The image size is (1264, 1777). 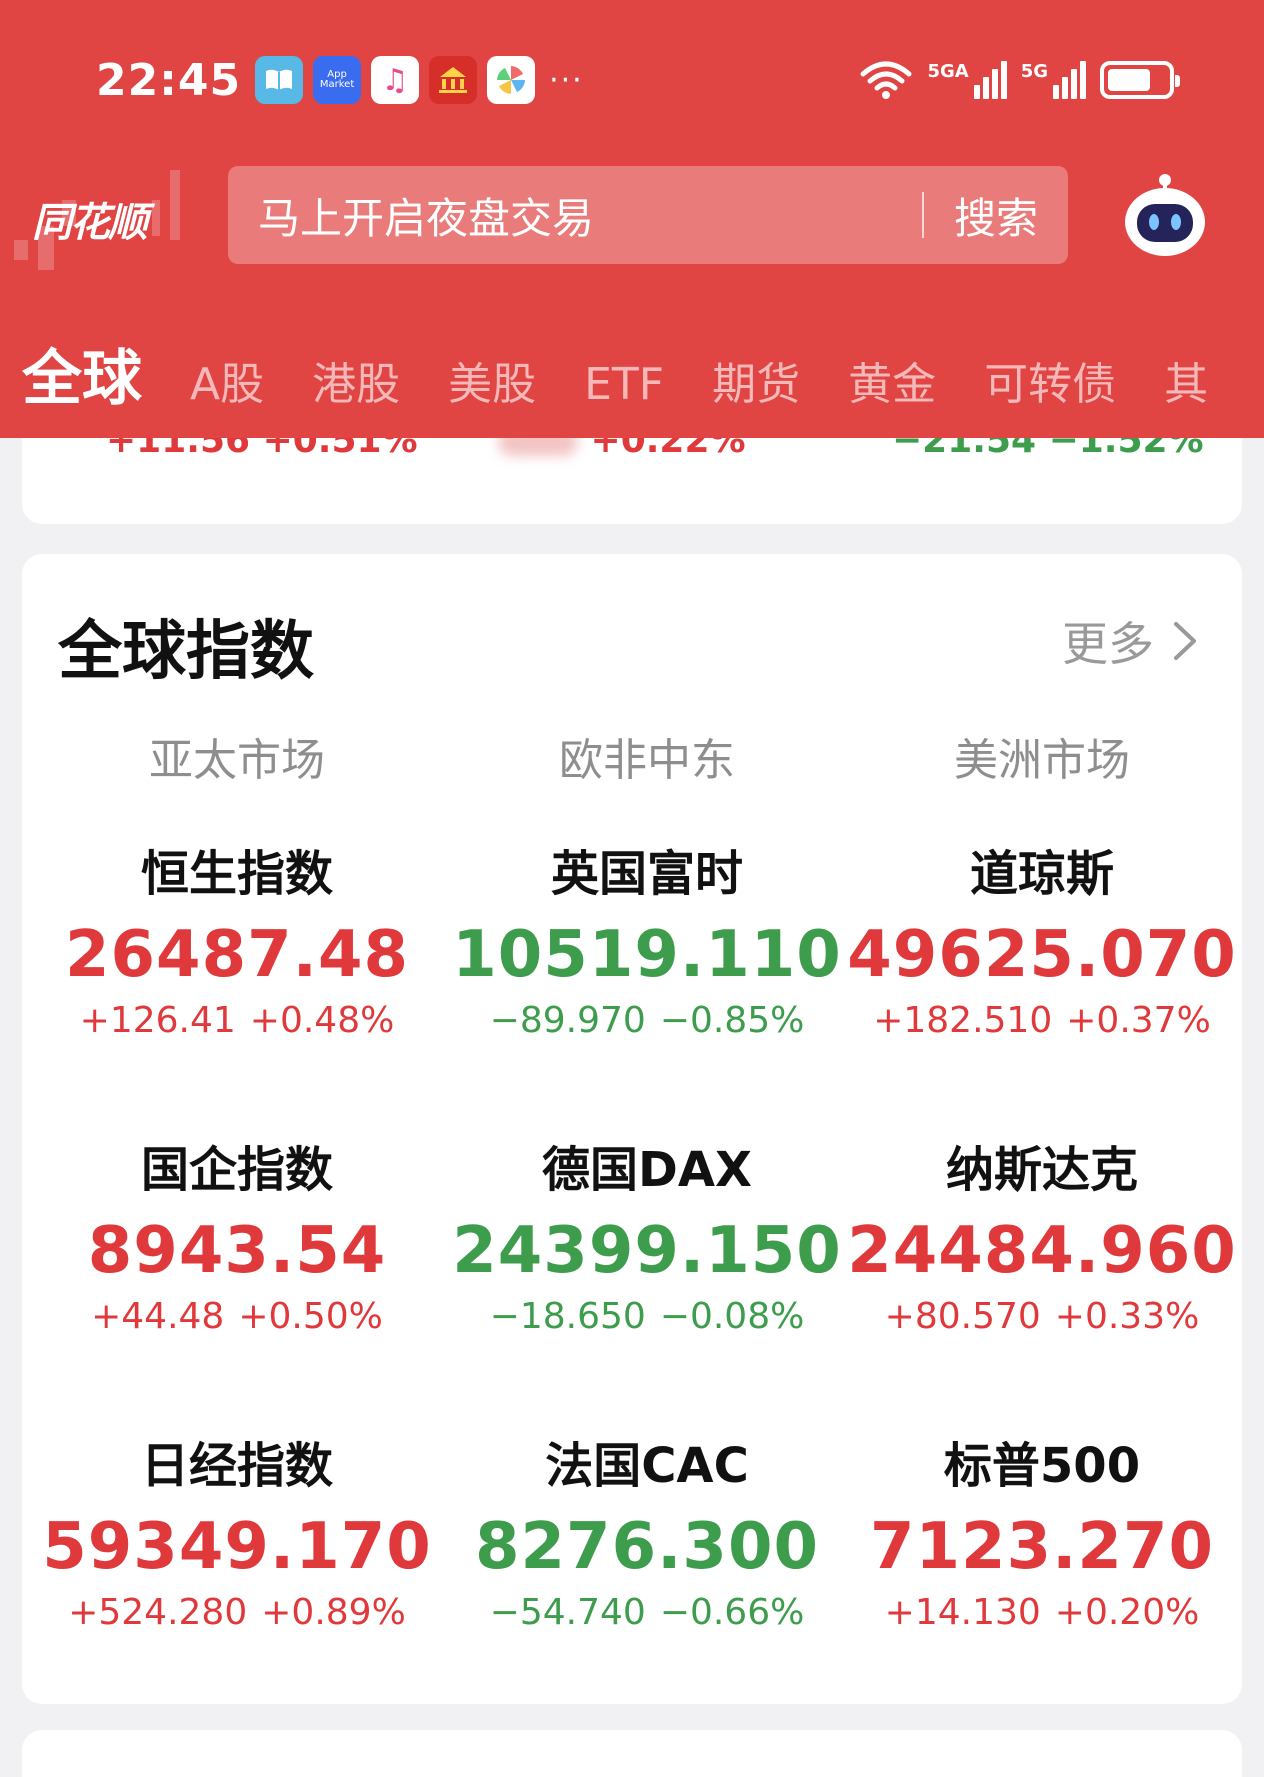 I want to click on status-time: 22:45, so click(x=169, y=80).